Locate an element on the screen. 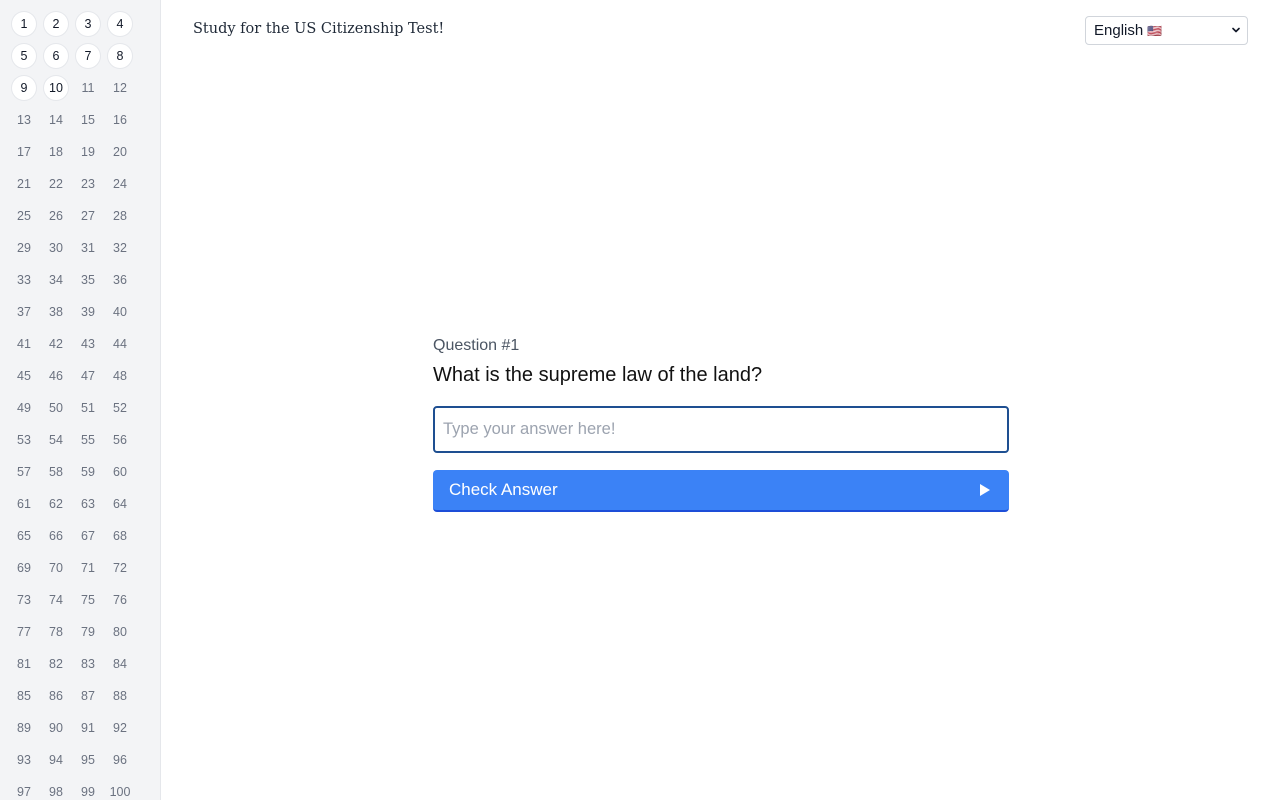 Image resolution: width=1280 pixels, height=800 pixels. question-nav-button: 56 is located at coordinates (120, 440).